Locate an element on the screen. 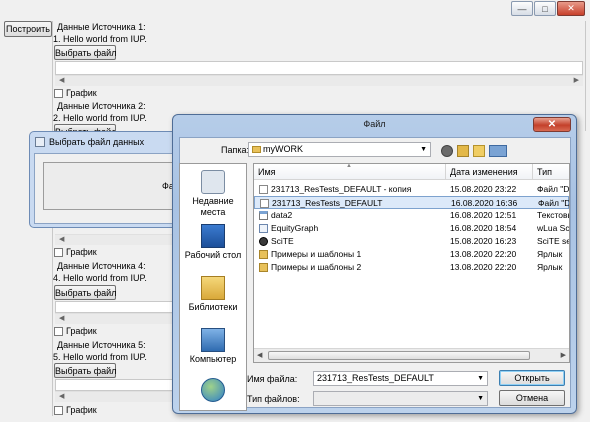  file-type: SciTE sess is located at coordinates (553, 241).